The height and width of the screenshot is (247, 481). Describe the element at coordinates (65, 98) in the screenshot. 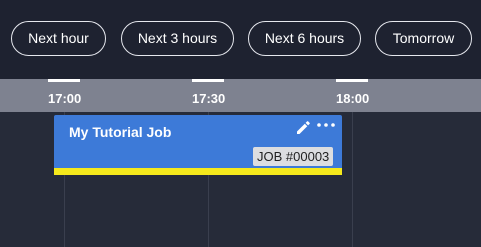

I see `tick-label-1700: 17:00` at that location.